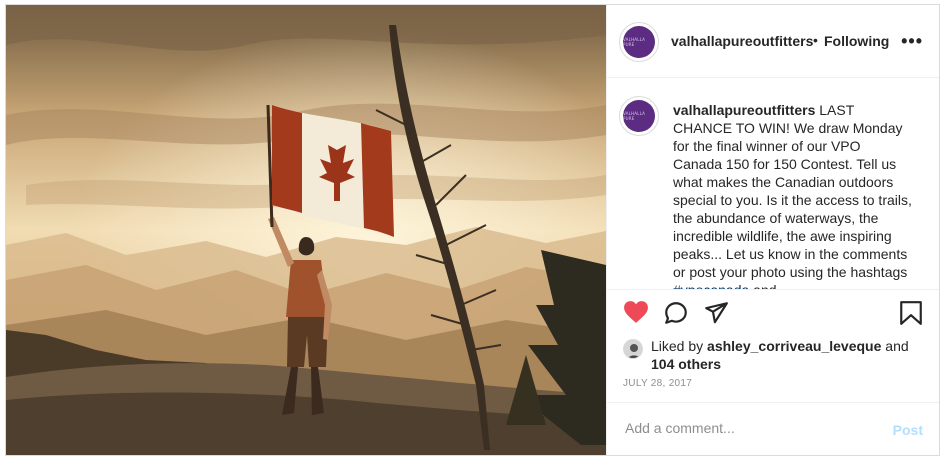 This screenshot has height=462, width=946. I want to click on post-date: JULY 28, 2017, so click(657, 383).